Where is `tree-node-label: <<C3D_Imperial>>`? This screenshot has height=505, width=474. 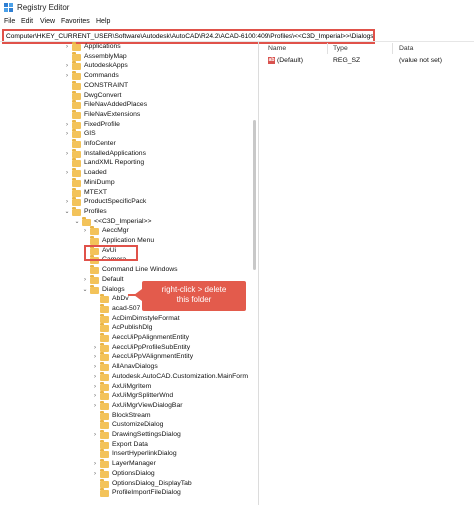 tree-node-label: <<C3D_Imperial>> is located at coordinates (123, 221).